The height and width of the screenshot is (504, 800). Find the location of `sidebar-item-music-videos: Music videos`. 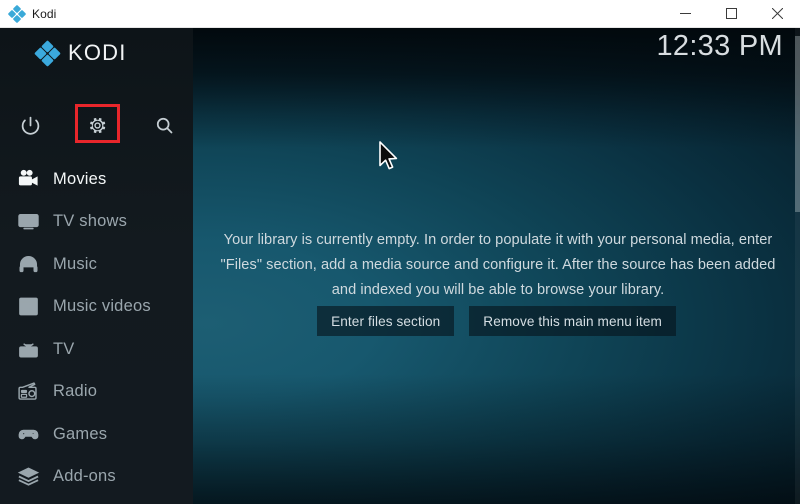

sidebar-item-music-videos: Music videos is located at coordinates (96, 307).